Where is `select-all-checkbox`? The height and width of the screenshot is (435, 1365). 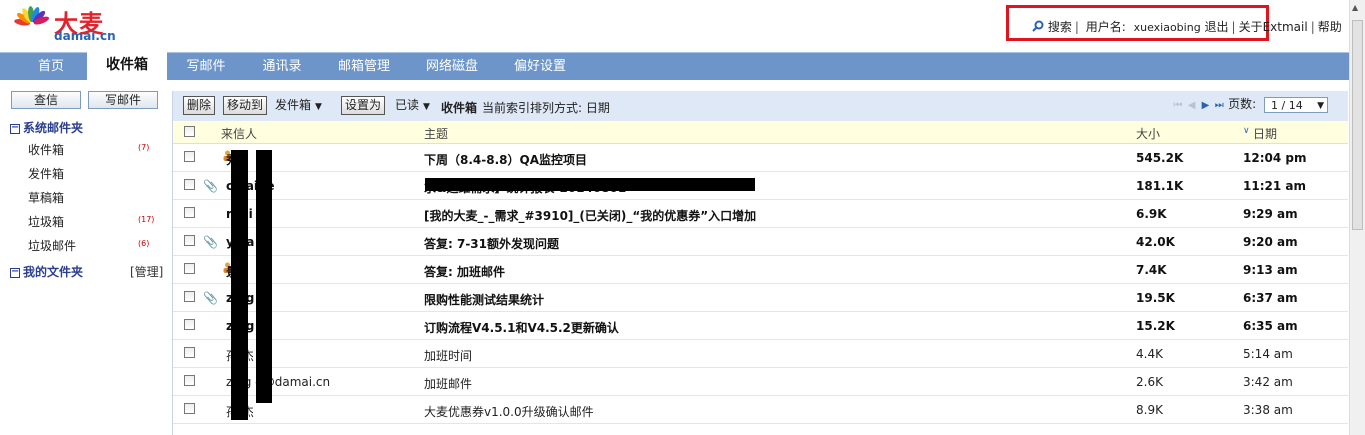 select-all-checkbox is located at coordinates (189, 131).